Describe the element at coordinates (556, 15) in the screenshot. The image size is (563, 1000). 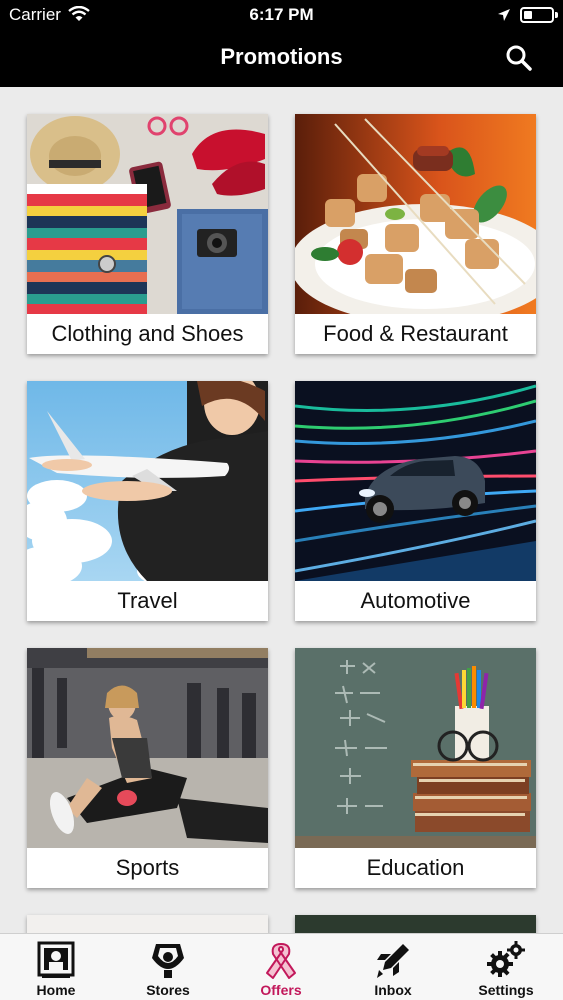
I see `battery-tip` at that location.